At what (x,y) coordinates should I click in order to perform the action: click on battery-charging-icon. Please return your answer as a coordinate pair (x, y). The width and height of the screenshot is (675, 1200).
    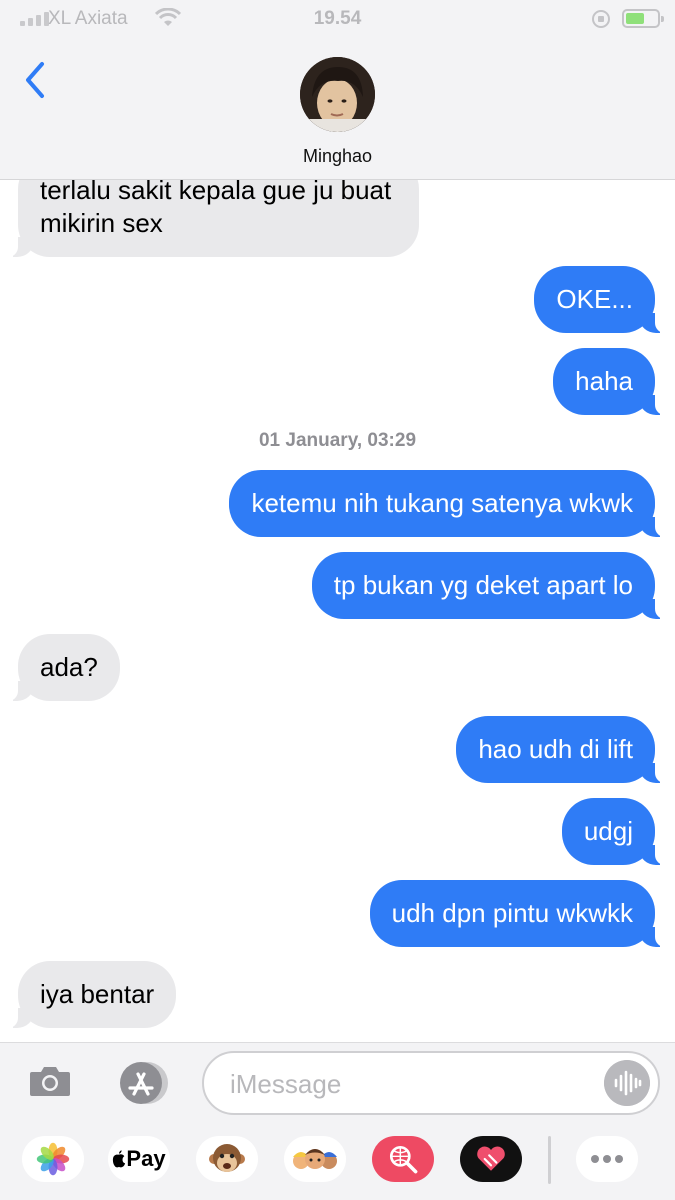
    Looking at the image, I should click on (643, 18).